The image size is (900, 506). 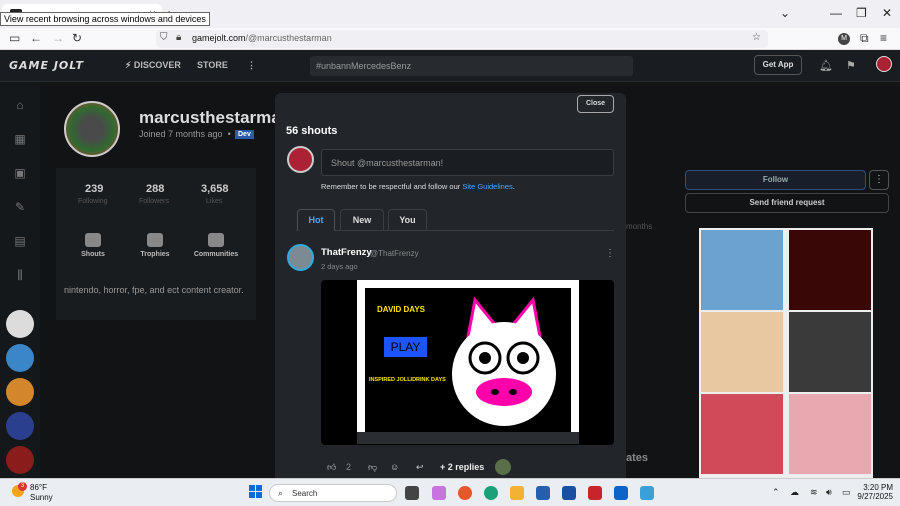 What do you see at coordinates (58, 38) in the screenshot?
I see `forward-icon: →` at bounding box center [58, 38].